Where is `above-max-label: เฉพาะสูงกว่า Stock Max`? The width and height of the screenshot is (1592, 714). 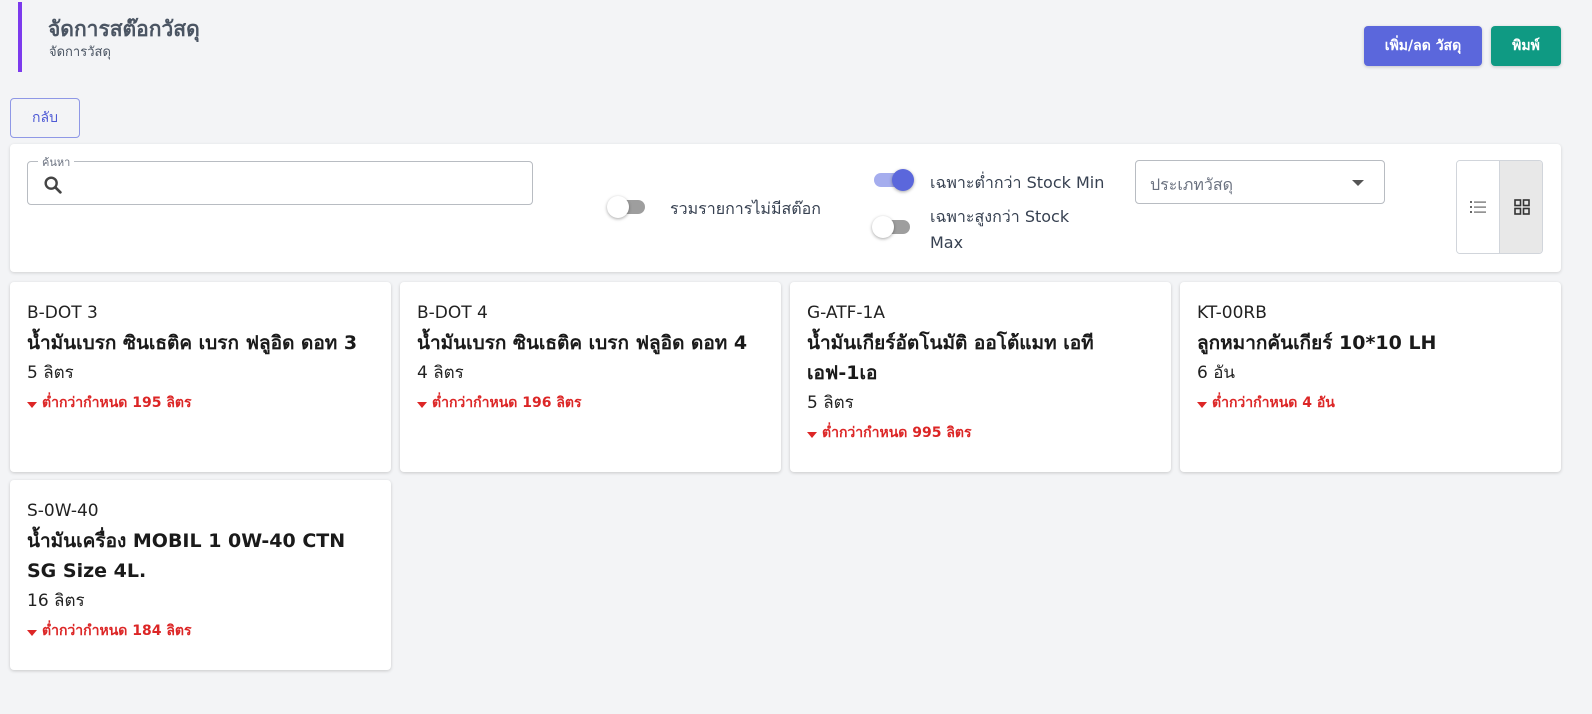 above-max-label: เฉพาะสูงกว่า Stock Max is located at coordinates (1000, 229).